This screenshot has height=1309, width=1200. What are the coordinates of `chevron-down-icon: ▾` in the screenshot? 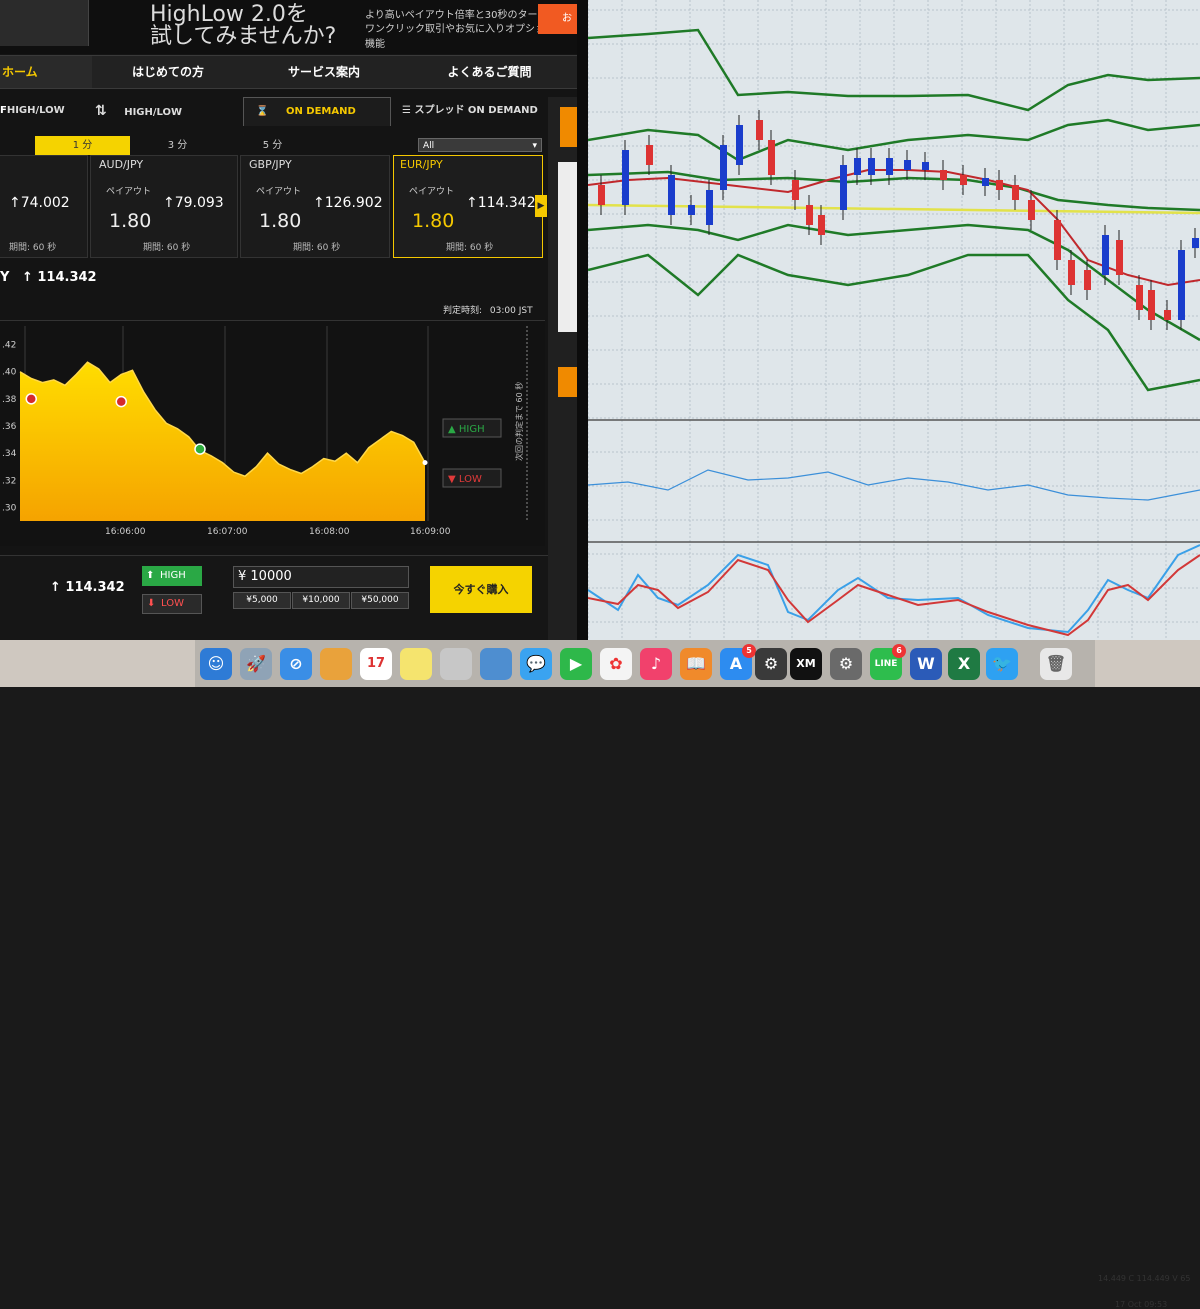 It's located at (534, 146).